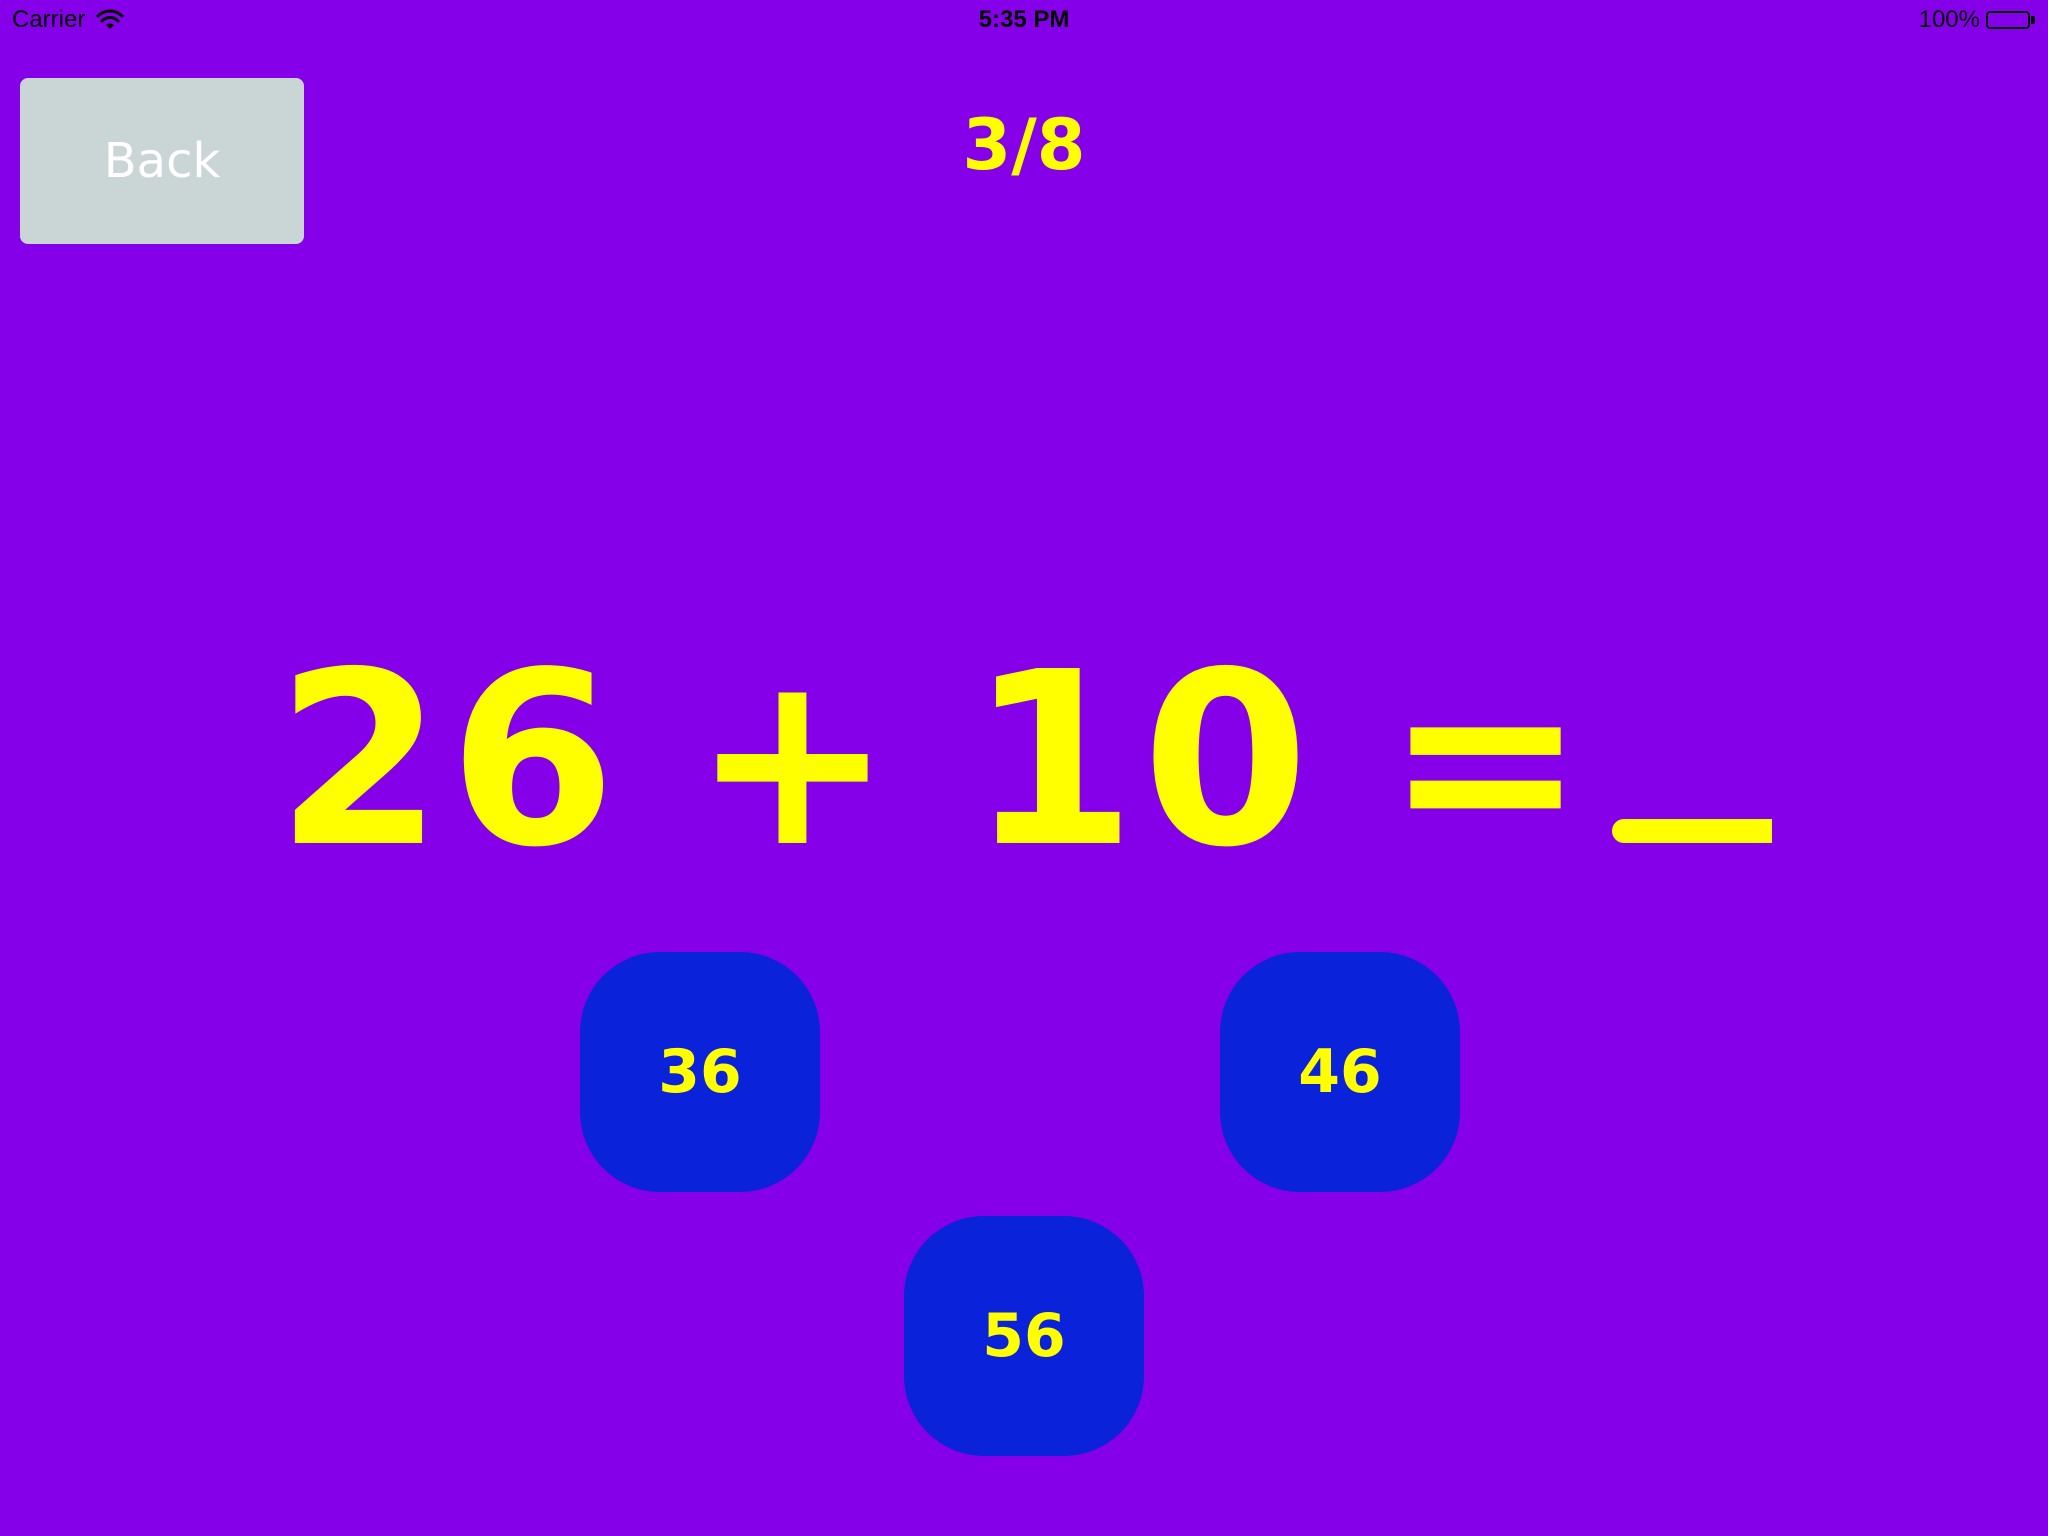 The width and height of the screenshot is (2048, 1536). I want to click on battery-percent: 100%, so click(1949, 19).